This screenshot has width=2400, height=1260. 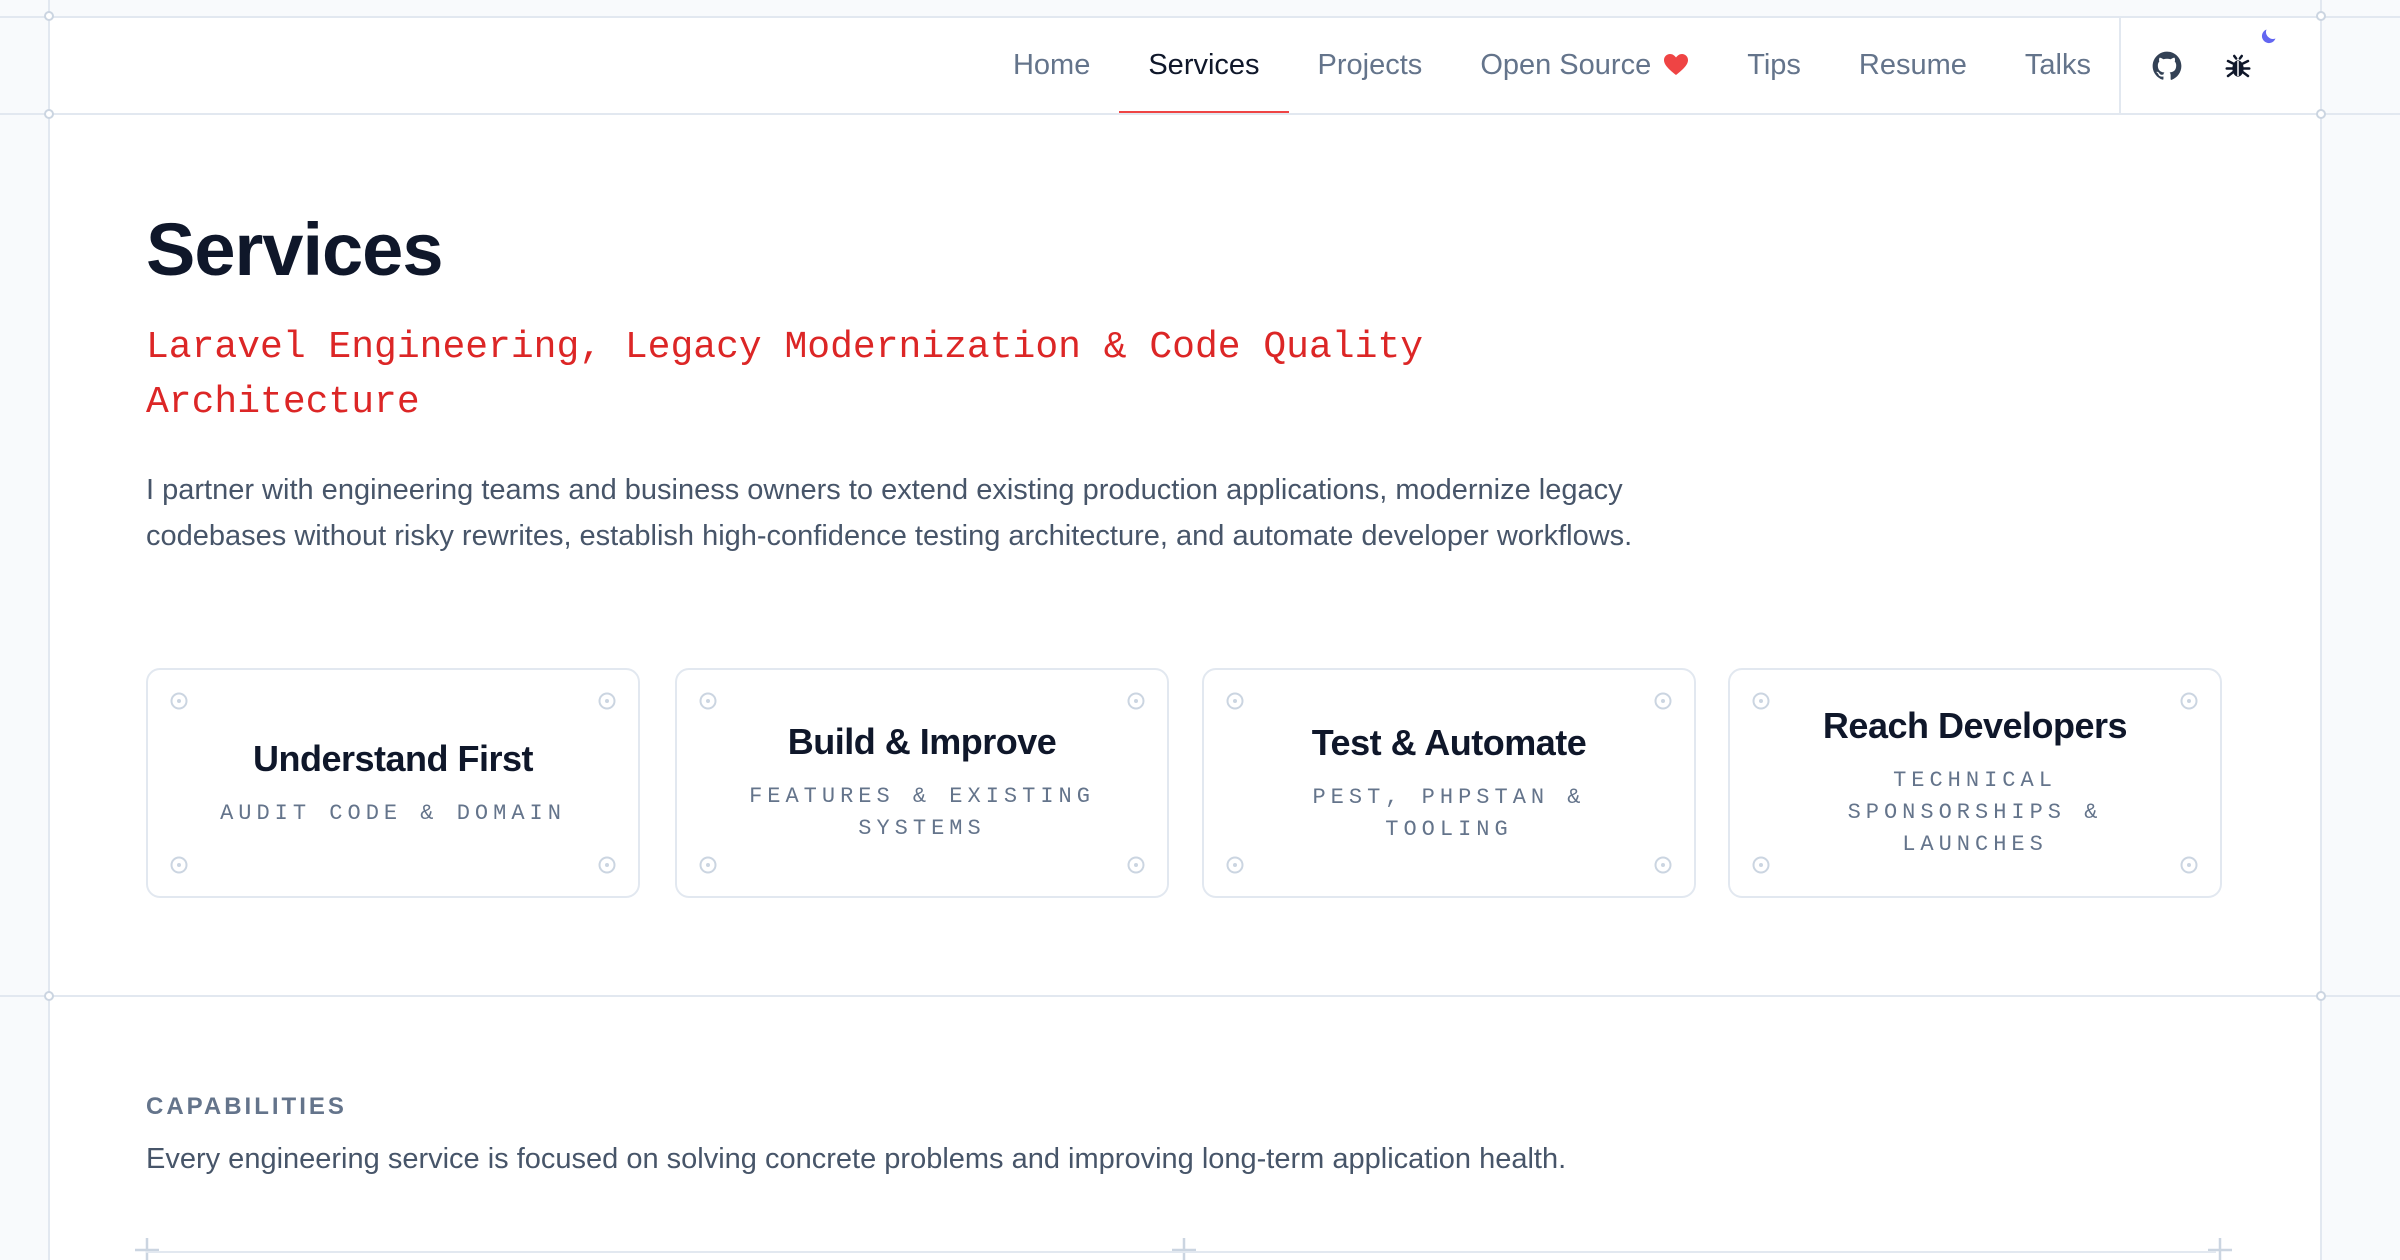 I want to click on nav-label: Talks, so click(x=2057, y=64).